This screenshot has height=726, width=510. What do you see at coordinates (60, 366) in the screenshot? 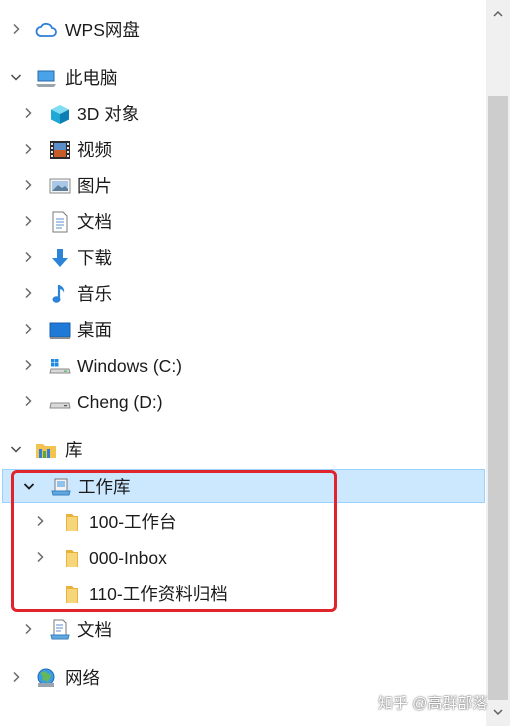
I see `system-drive-icon` at bounding box center [60, 366].